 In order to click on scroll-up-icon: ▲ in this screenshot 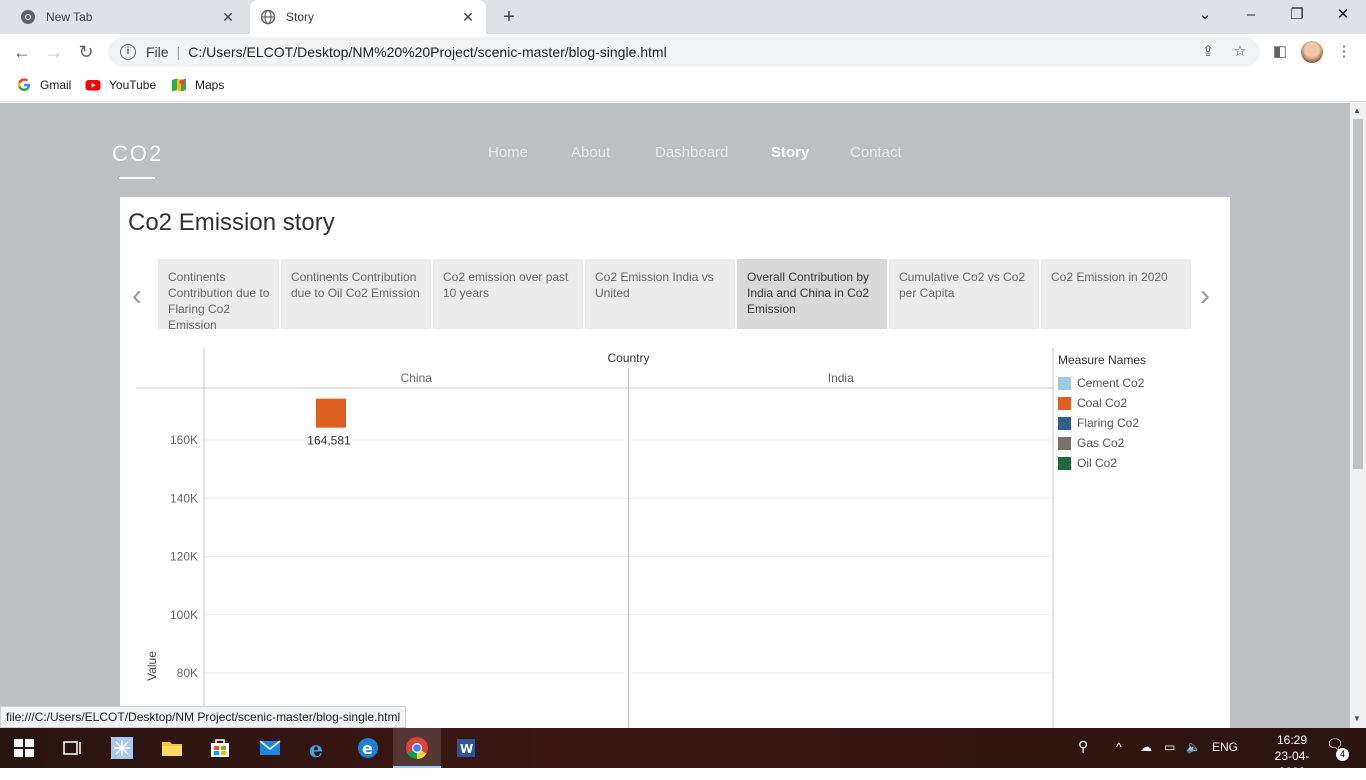, I will do `click(1357, 110)`.